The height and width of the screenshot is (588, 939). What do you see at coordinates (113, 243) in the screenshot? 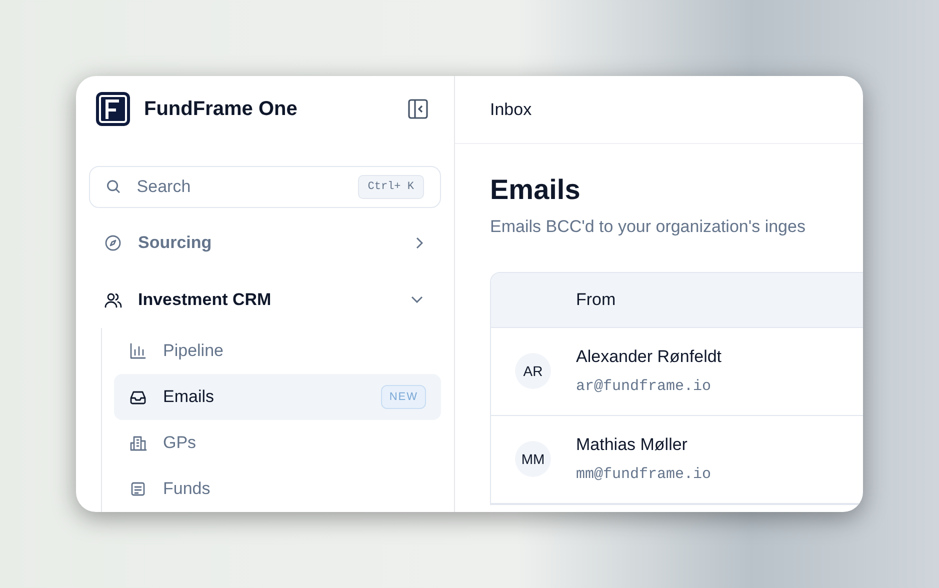
I see `compass-icon` at bounding box center [113, 243].